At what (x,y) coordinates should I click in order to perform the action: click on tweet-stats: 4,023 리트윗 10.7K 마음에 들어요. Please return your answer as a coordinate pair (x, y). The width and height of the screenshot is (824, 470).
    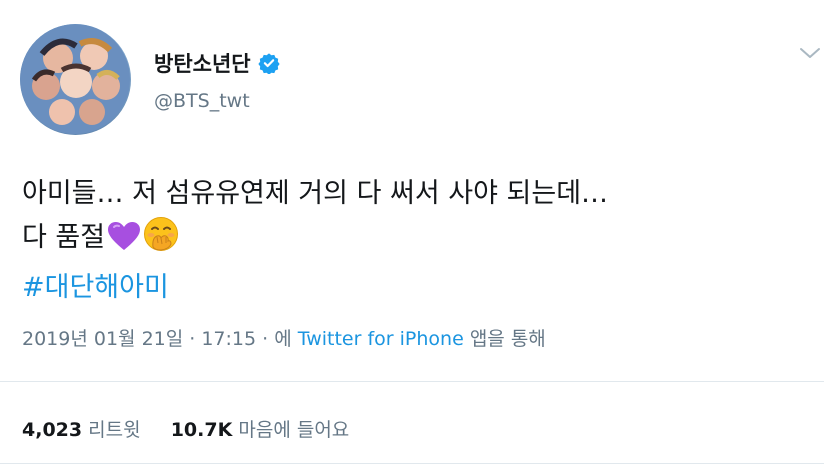
    Looking at the image, I should click on (185, 428).